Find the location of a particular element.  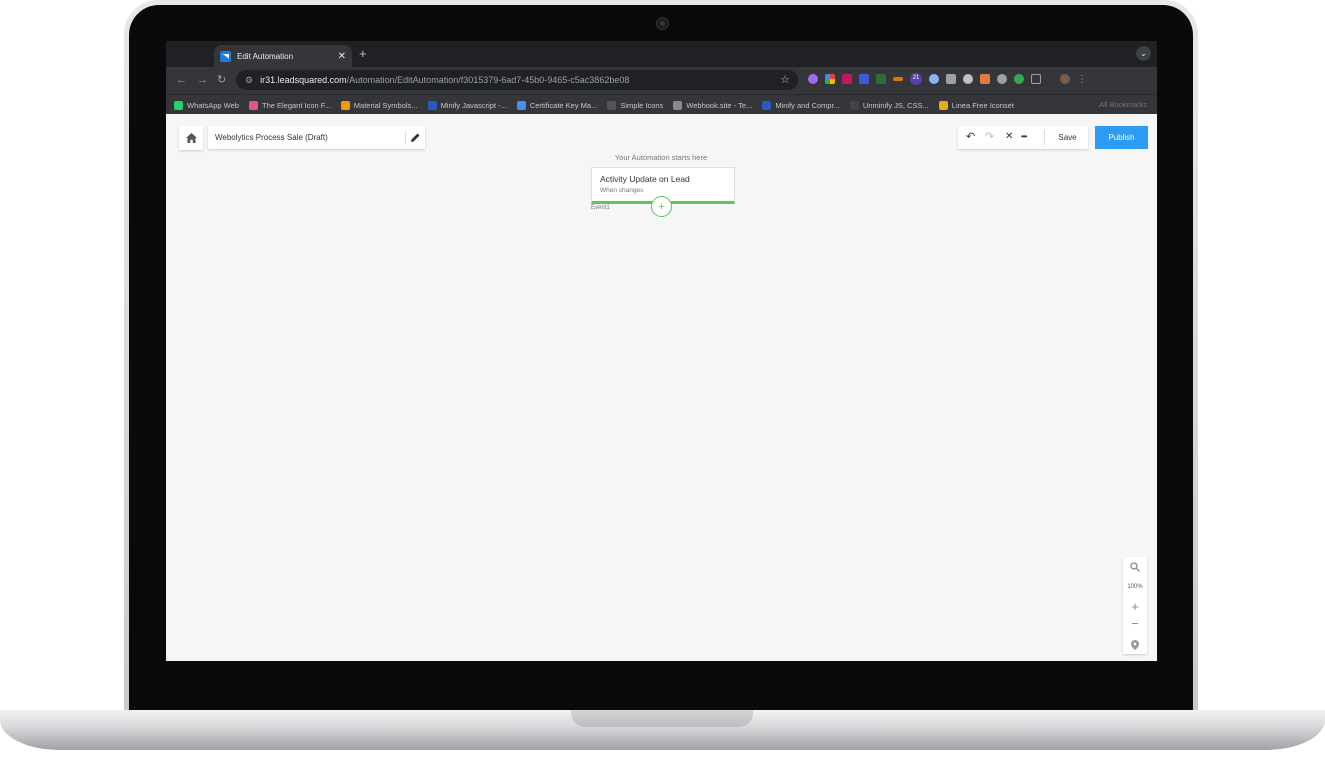

zoom-in-button: + is located at coordinates (1135, 606).